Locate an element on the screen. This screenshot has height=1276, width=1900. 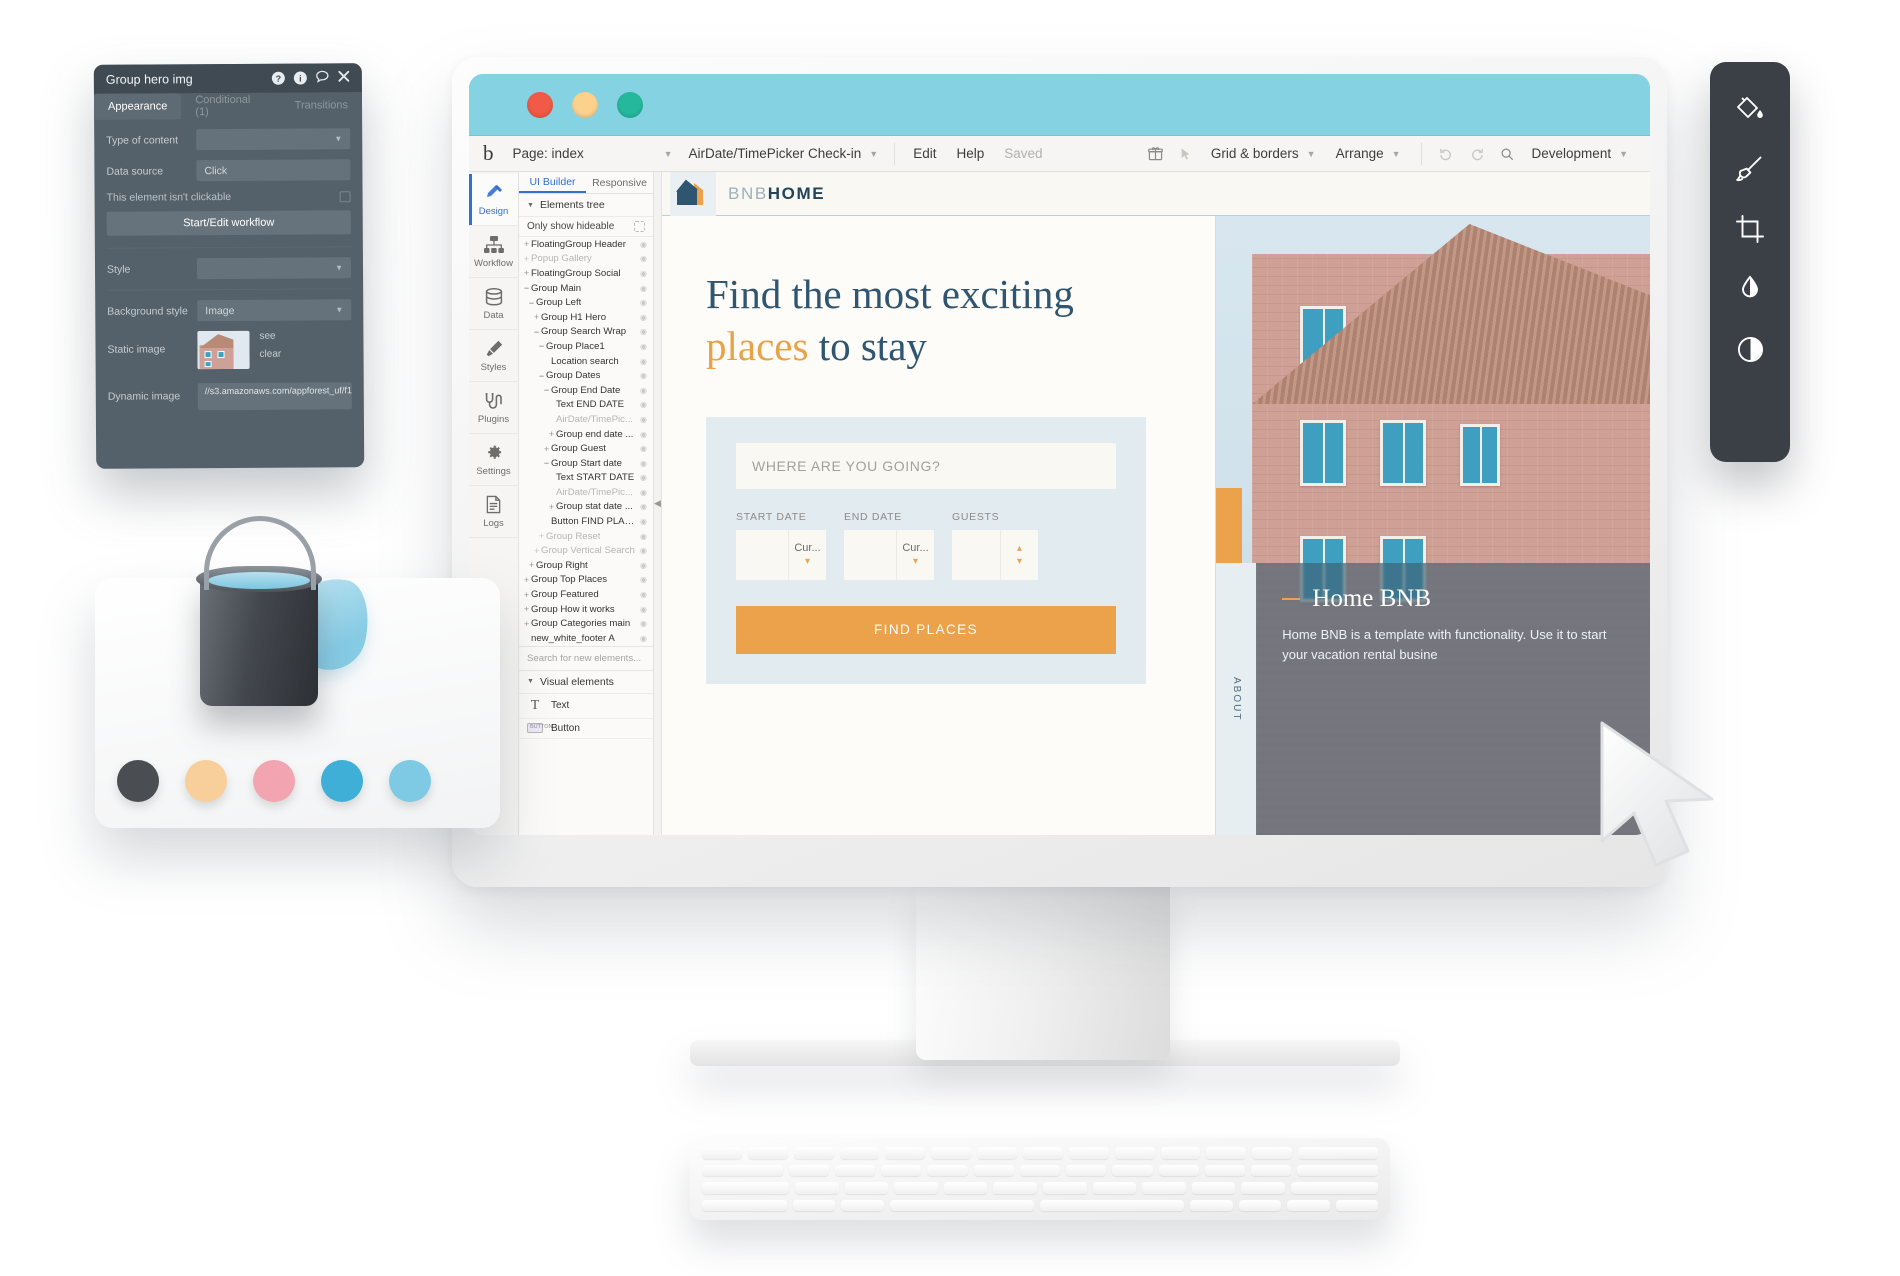
version-menu: Development ▼ is located at coordinates (1580, 153).